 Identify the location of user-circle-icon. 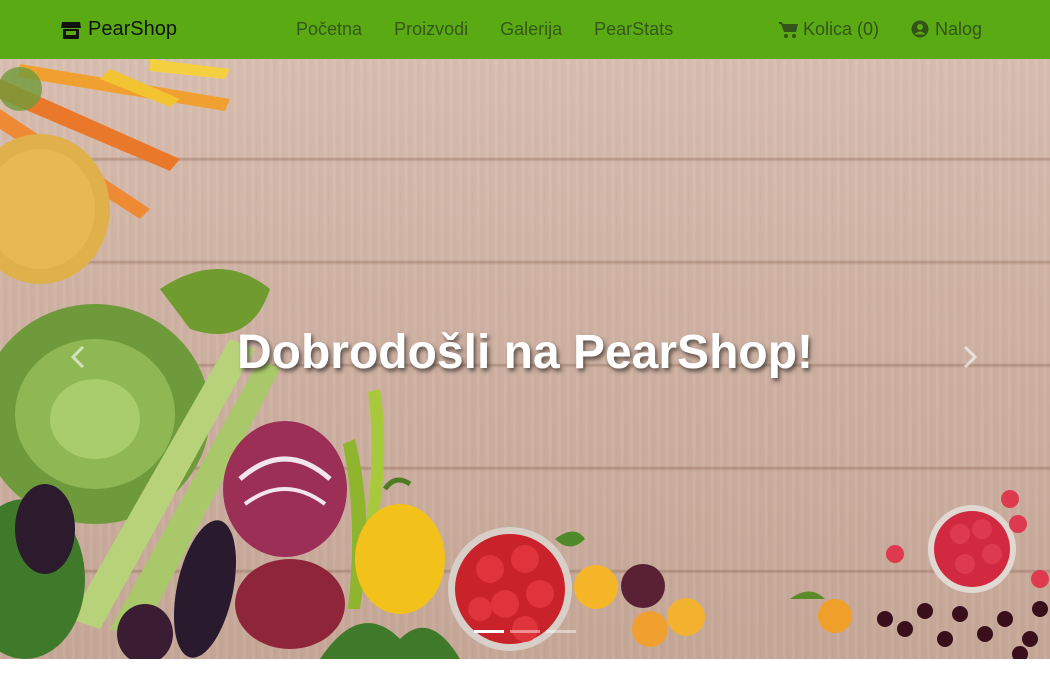
(921, 30).